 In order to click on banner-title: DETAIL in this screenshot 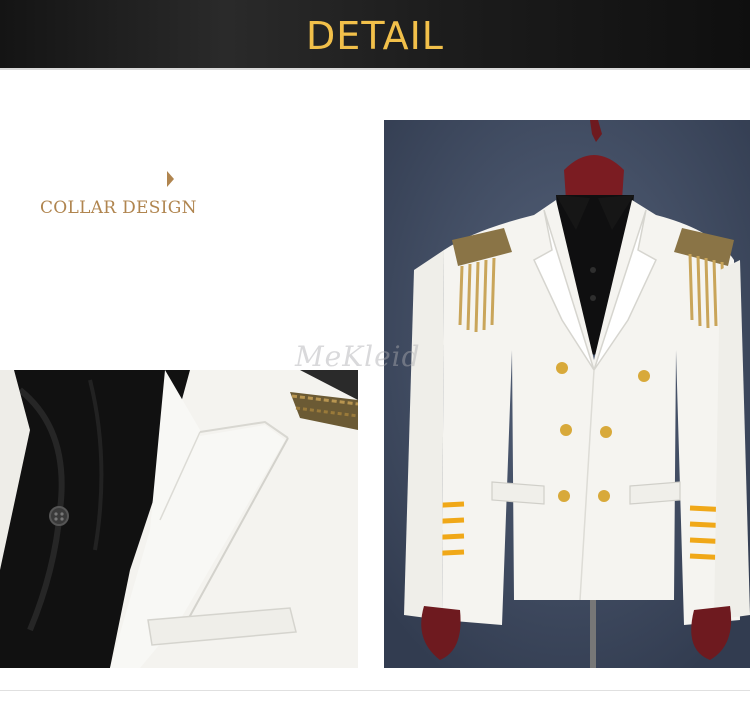, I will do `click(375, 36)`.